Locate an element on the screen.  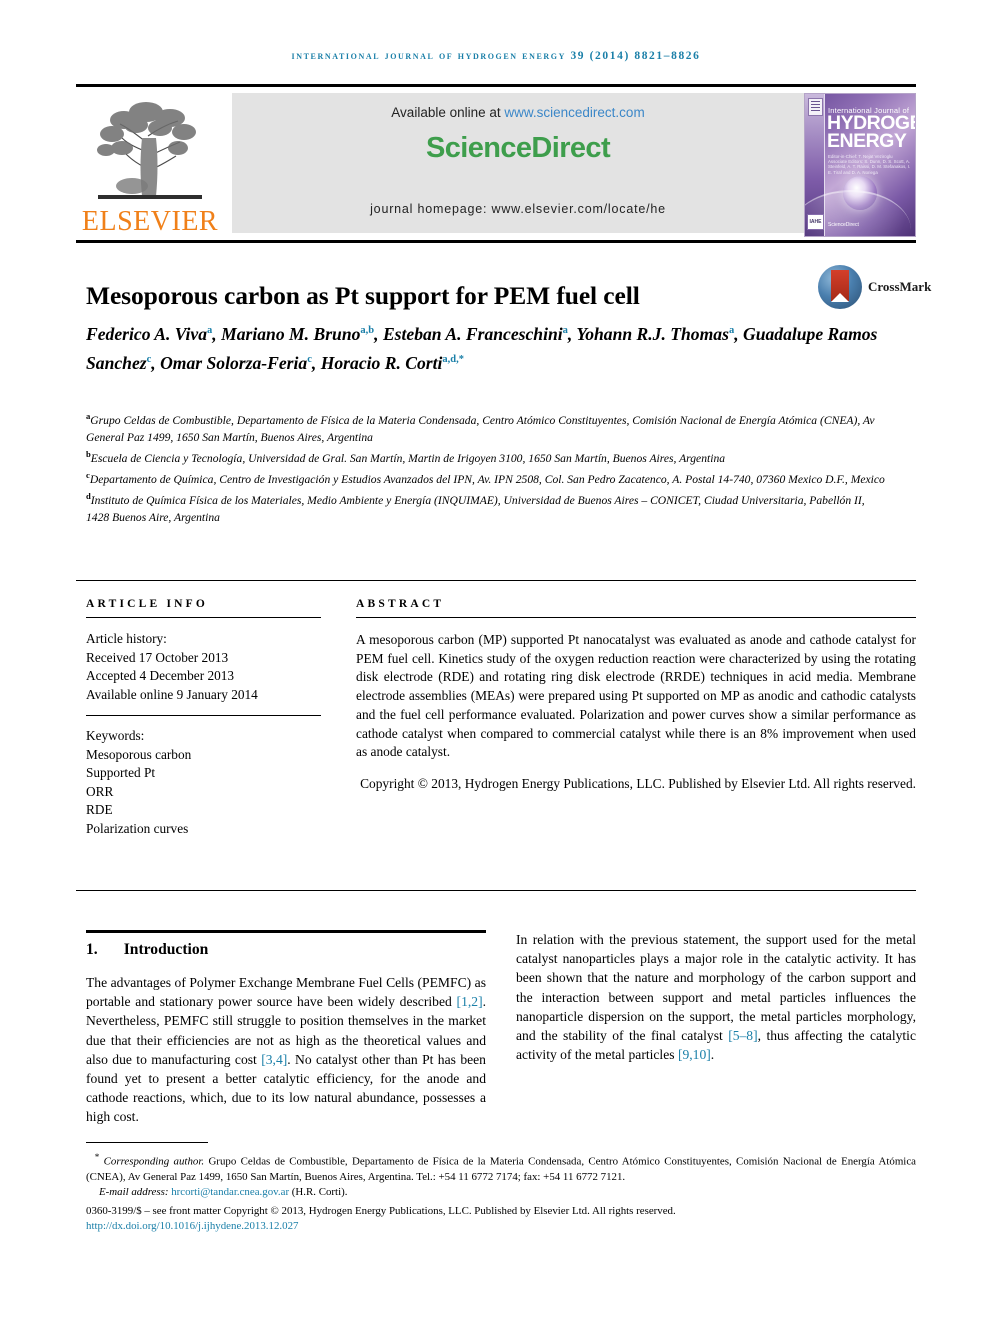
masthead-bottom-rule is located at coordinates (496, 241).